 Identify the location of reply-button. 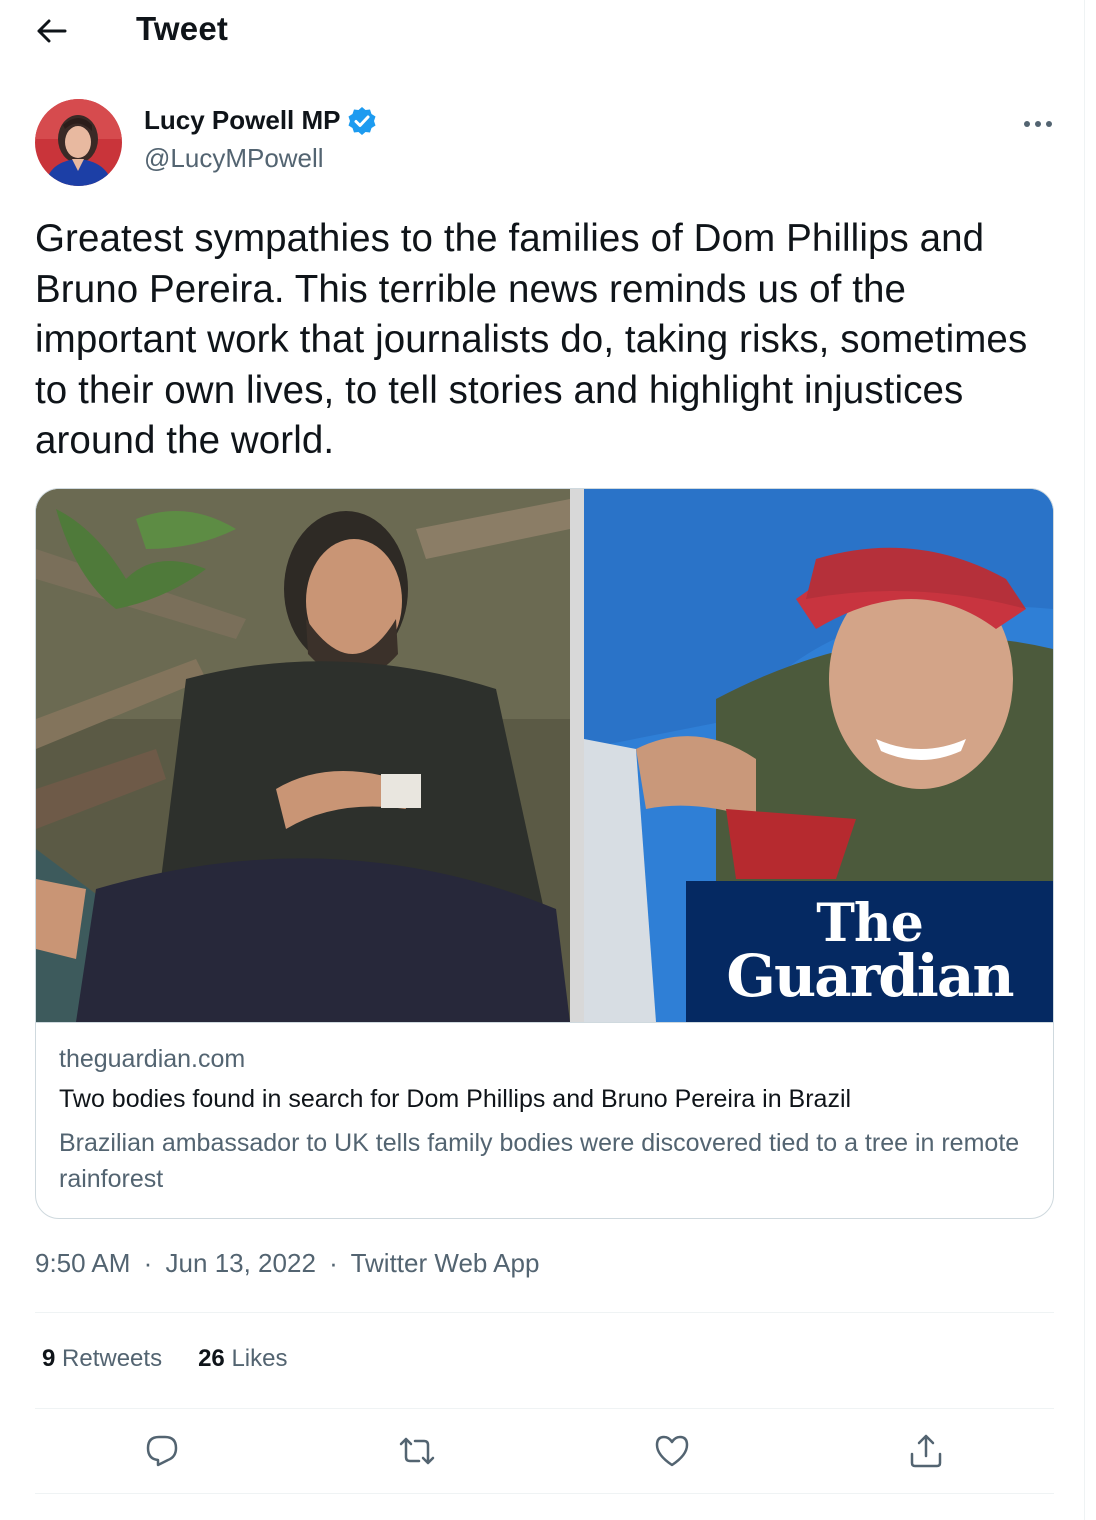
(162, 1451).